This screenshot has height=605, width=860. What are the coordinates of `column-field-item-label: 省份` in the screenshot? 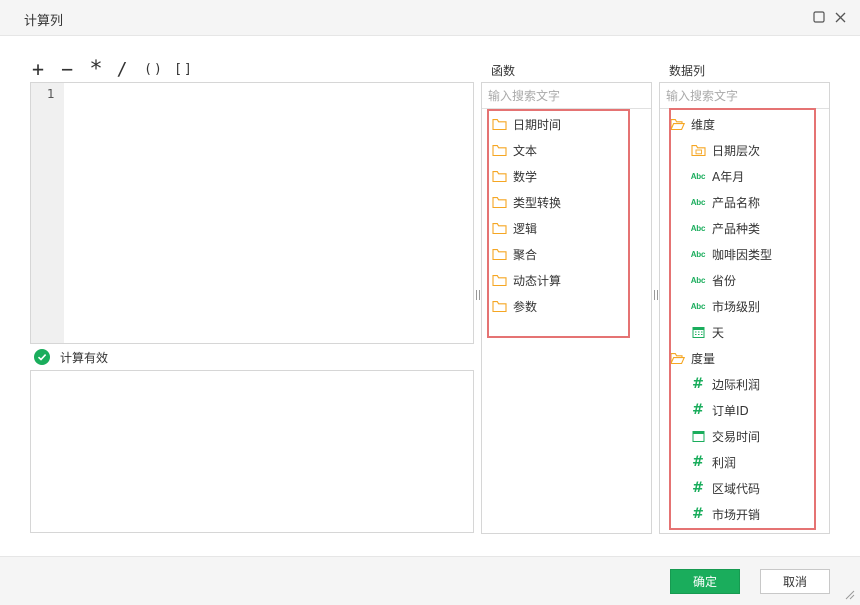 It's located at (724, 280).